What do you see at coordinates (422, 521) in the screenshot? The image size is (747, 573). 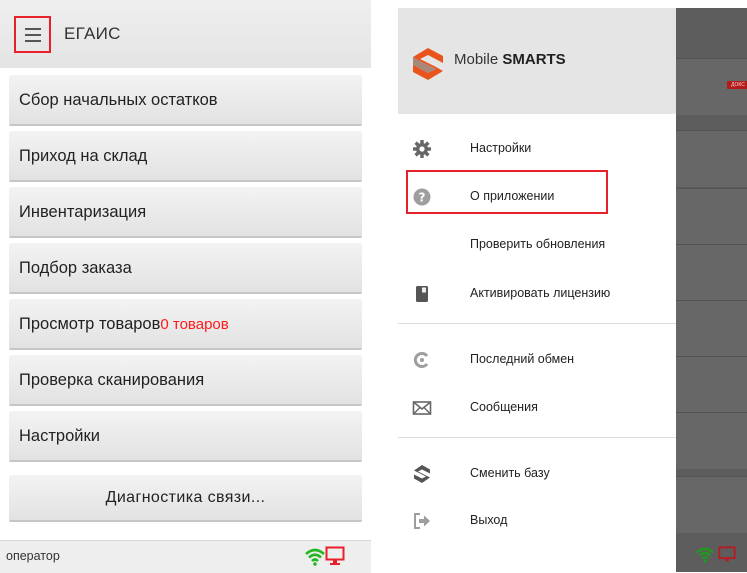 I see `exit-icon` at bounding box center [422, 521].